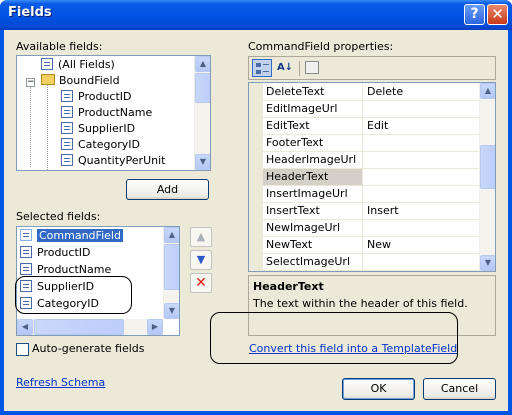 The width and height of the screenshot is (512, 415). What do you see at coordinates (372, 68) in the screenshot?
I see `property-toolbar: A↓` at bounding box center [372, 68].